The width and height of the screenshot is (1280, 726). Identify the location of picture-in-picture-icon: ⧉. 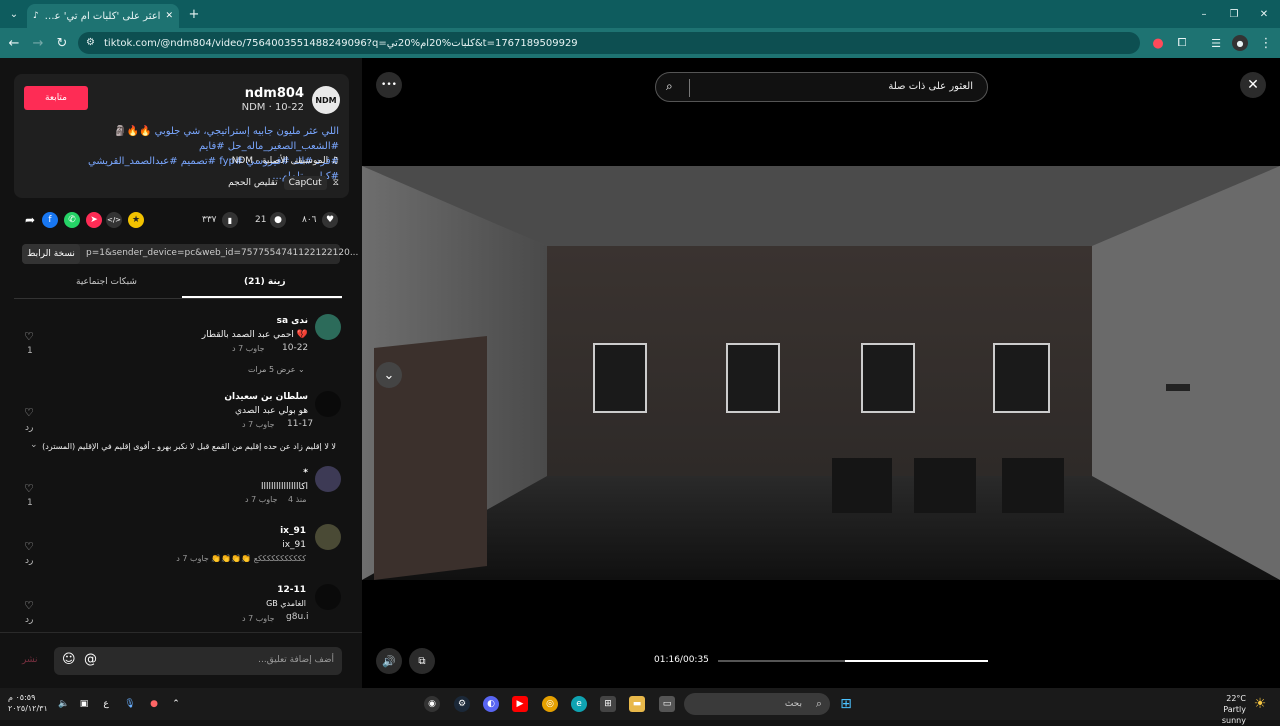
(422, 661).